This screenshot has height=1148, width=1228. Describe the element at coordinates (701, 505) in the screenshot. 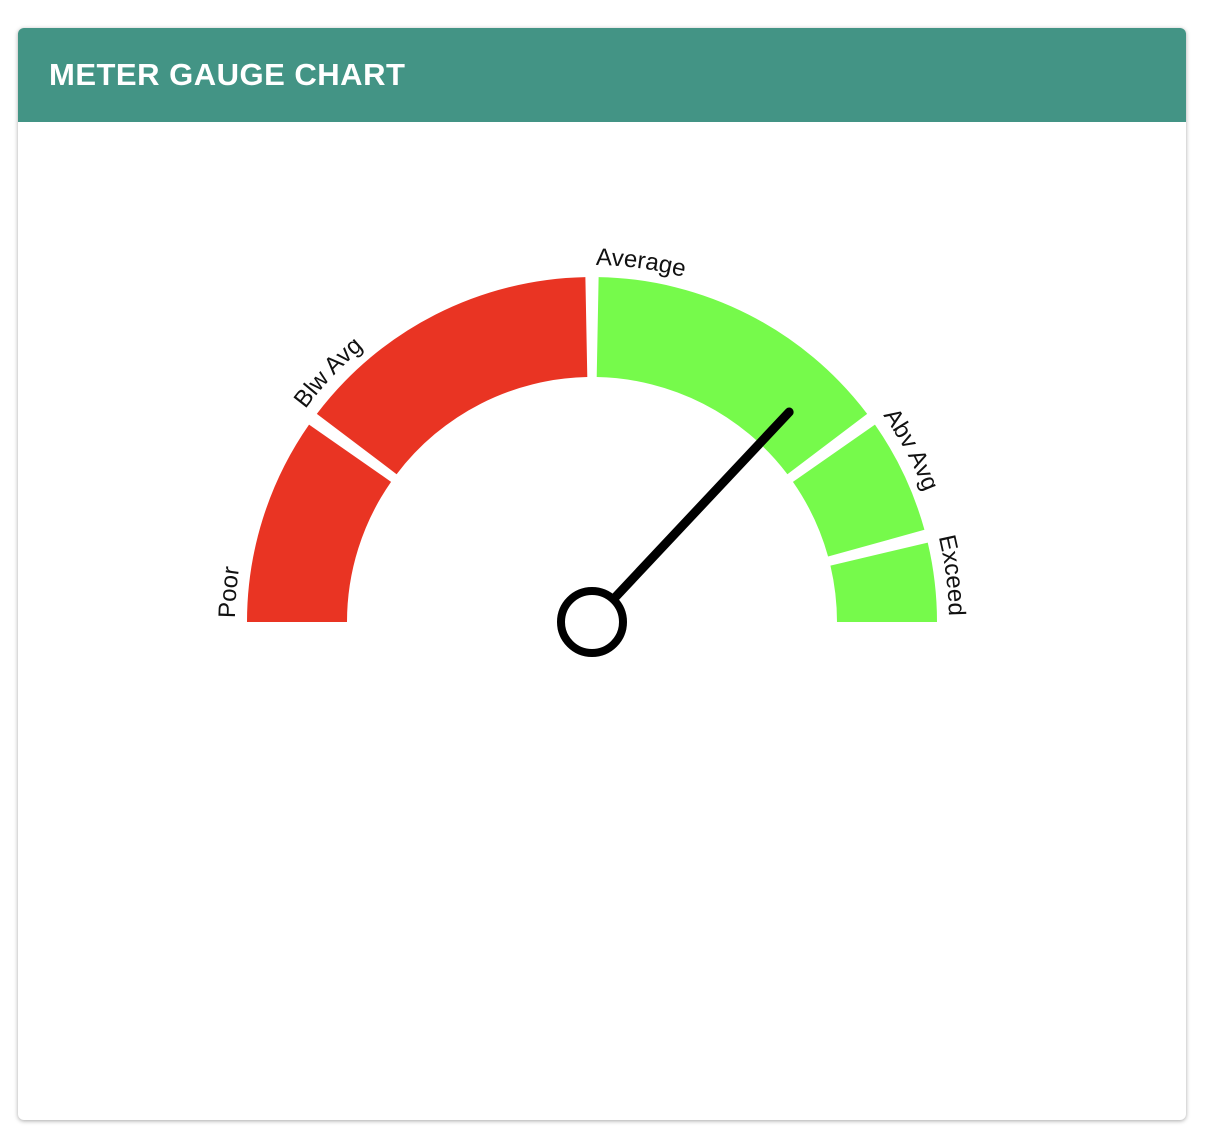

I see `gauge-needle` at that location.